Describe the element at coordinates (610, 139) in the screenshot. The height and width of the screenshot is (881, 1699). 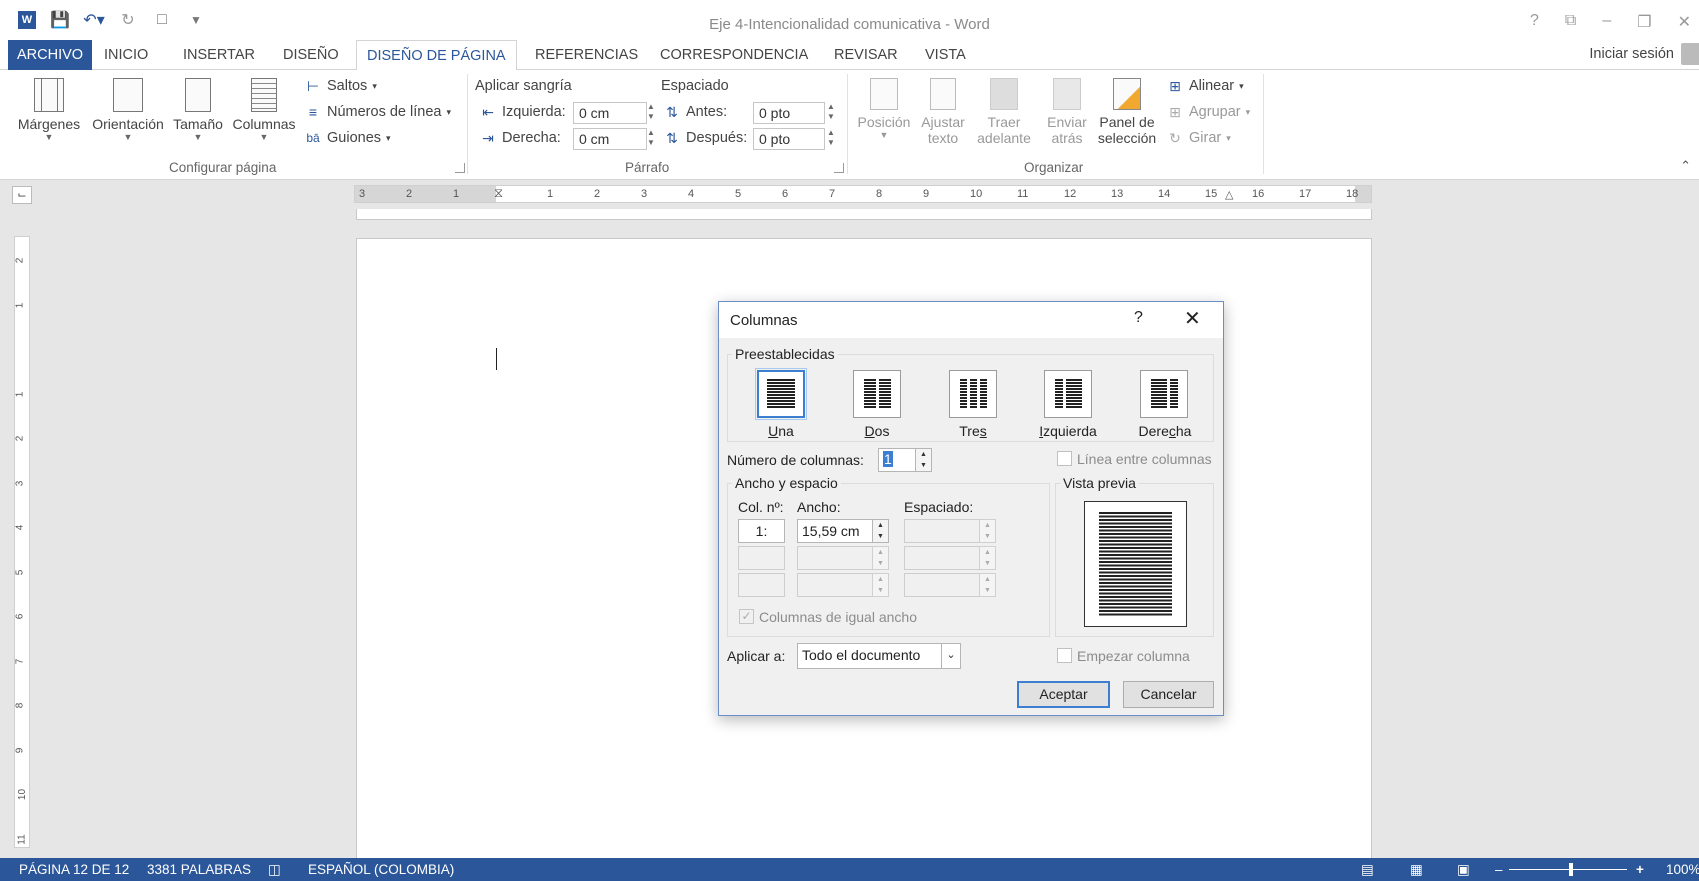
I see `sangria-derecha-input: 0 cm` at that location.